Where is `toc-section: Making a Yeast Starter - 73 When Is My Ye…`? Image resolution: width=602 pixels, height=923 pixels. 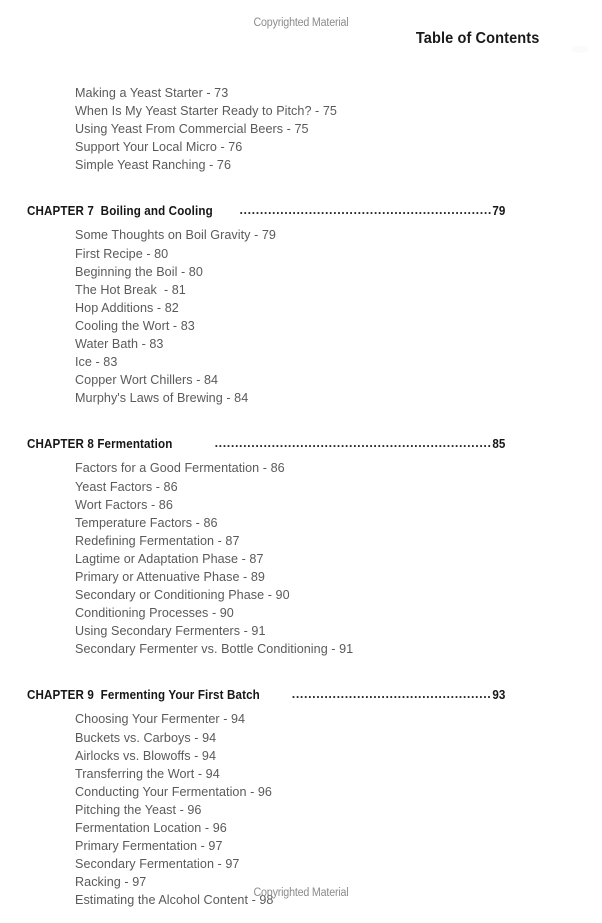 toc-section: Making a Yeast Starter - 73 When Is My Ye… is located at coordinates (301, 129).